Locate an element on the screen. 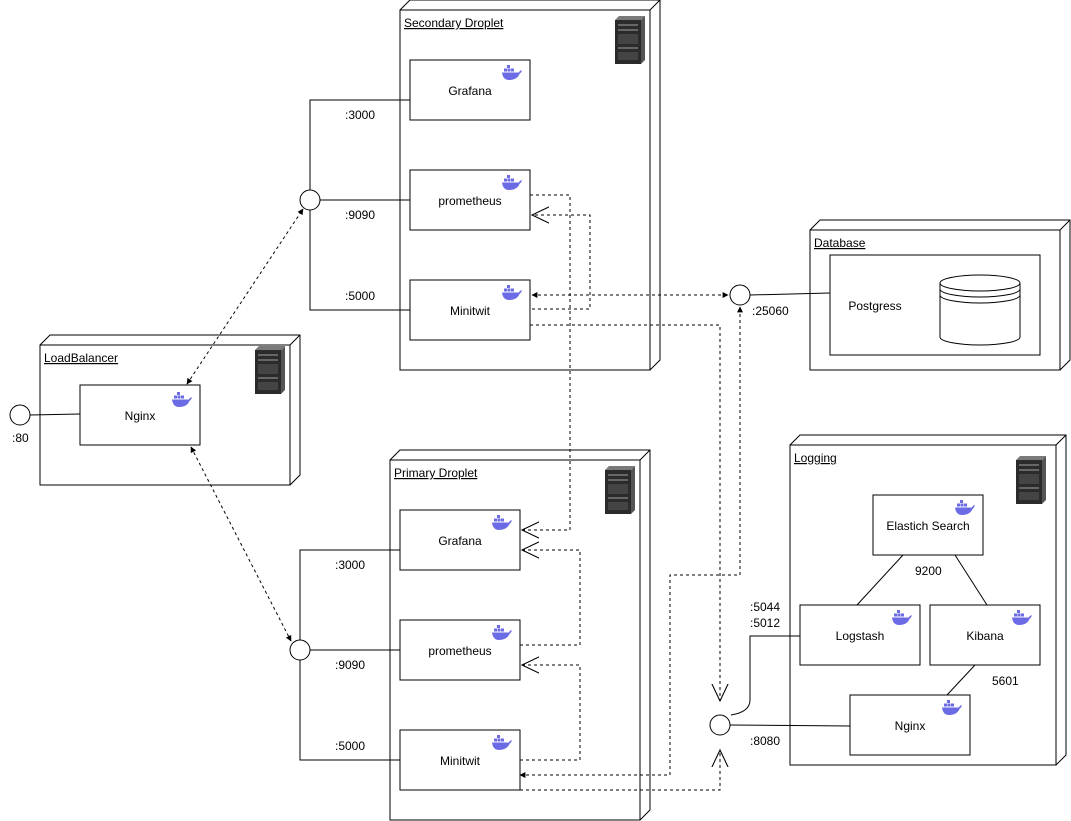 The image size is (1071, 821). port-label: :80 is located at coordinates (20, 438).